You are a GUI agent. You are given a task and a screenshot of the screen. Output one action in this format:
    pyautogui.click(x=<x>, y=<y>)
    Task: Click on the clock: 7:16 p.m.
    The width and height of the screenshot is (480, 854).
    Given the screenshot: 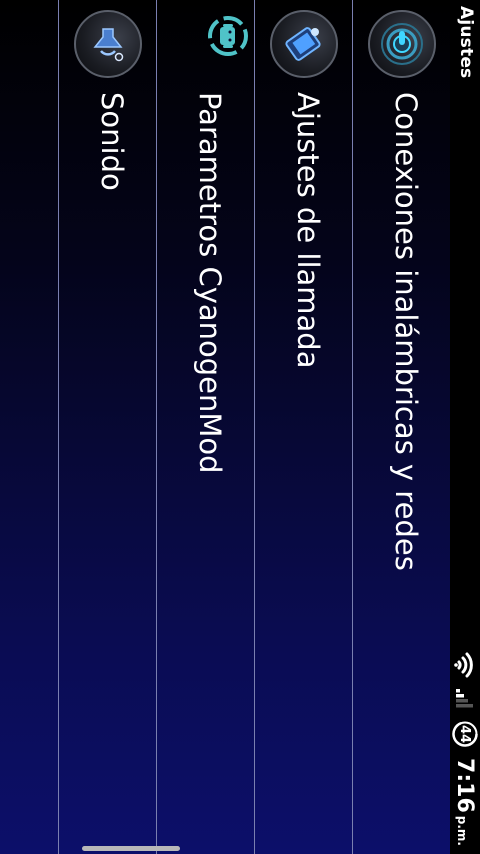 What is the action you would take?
    pyautogui.click(x=465, y=802)
    